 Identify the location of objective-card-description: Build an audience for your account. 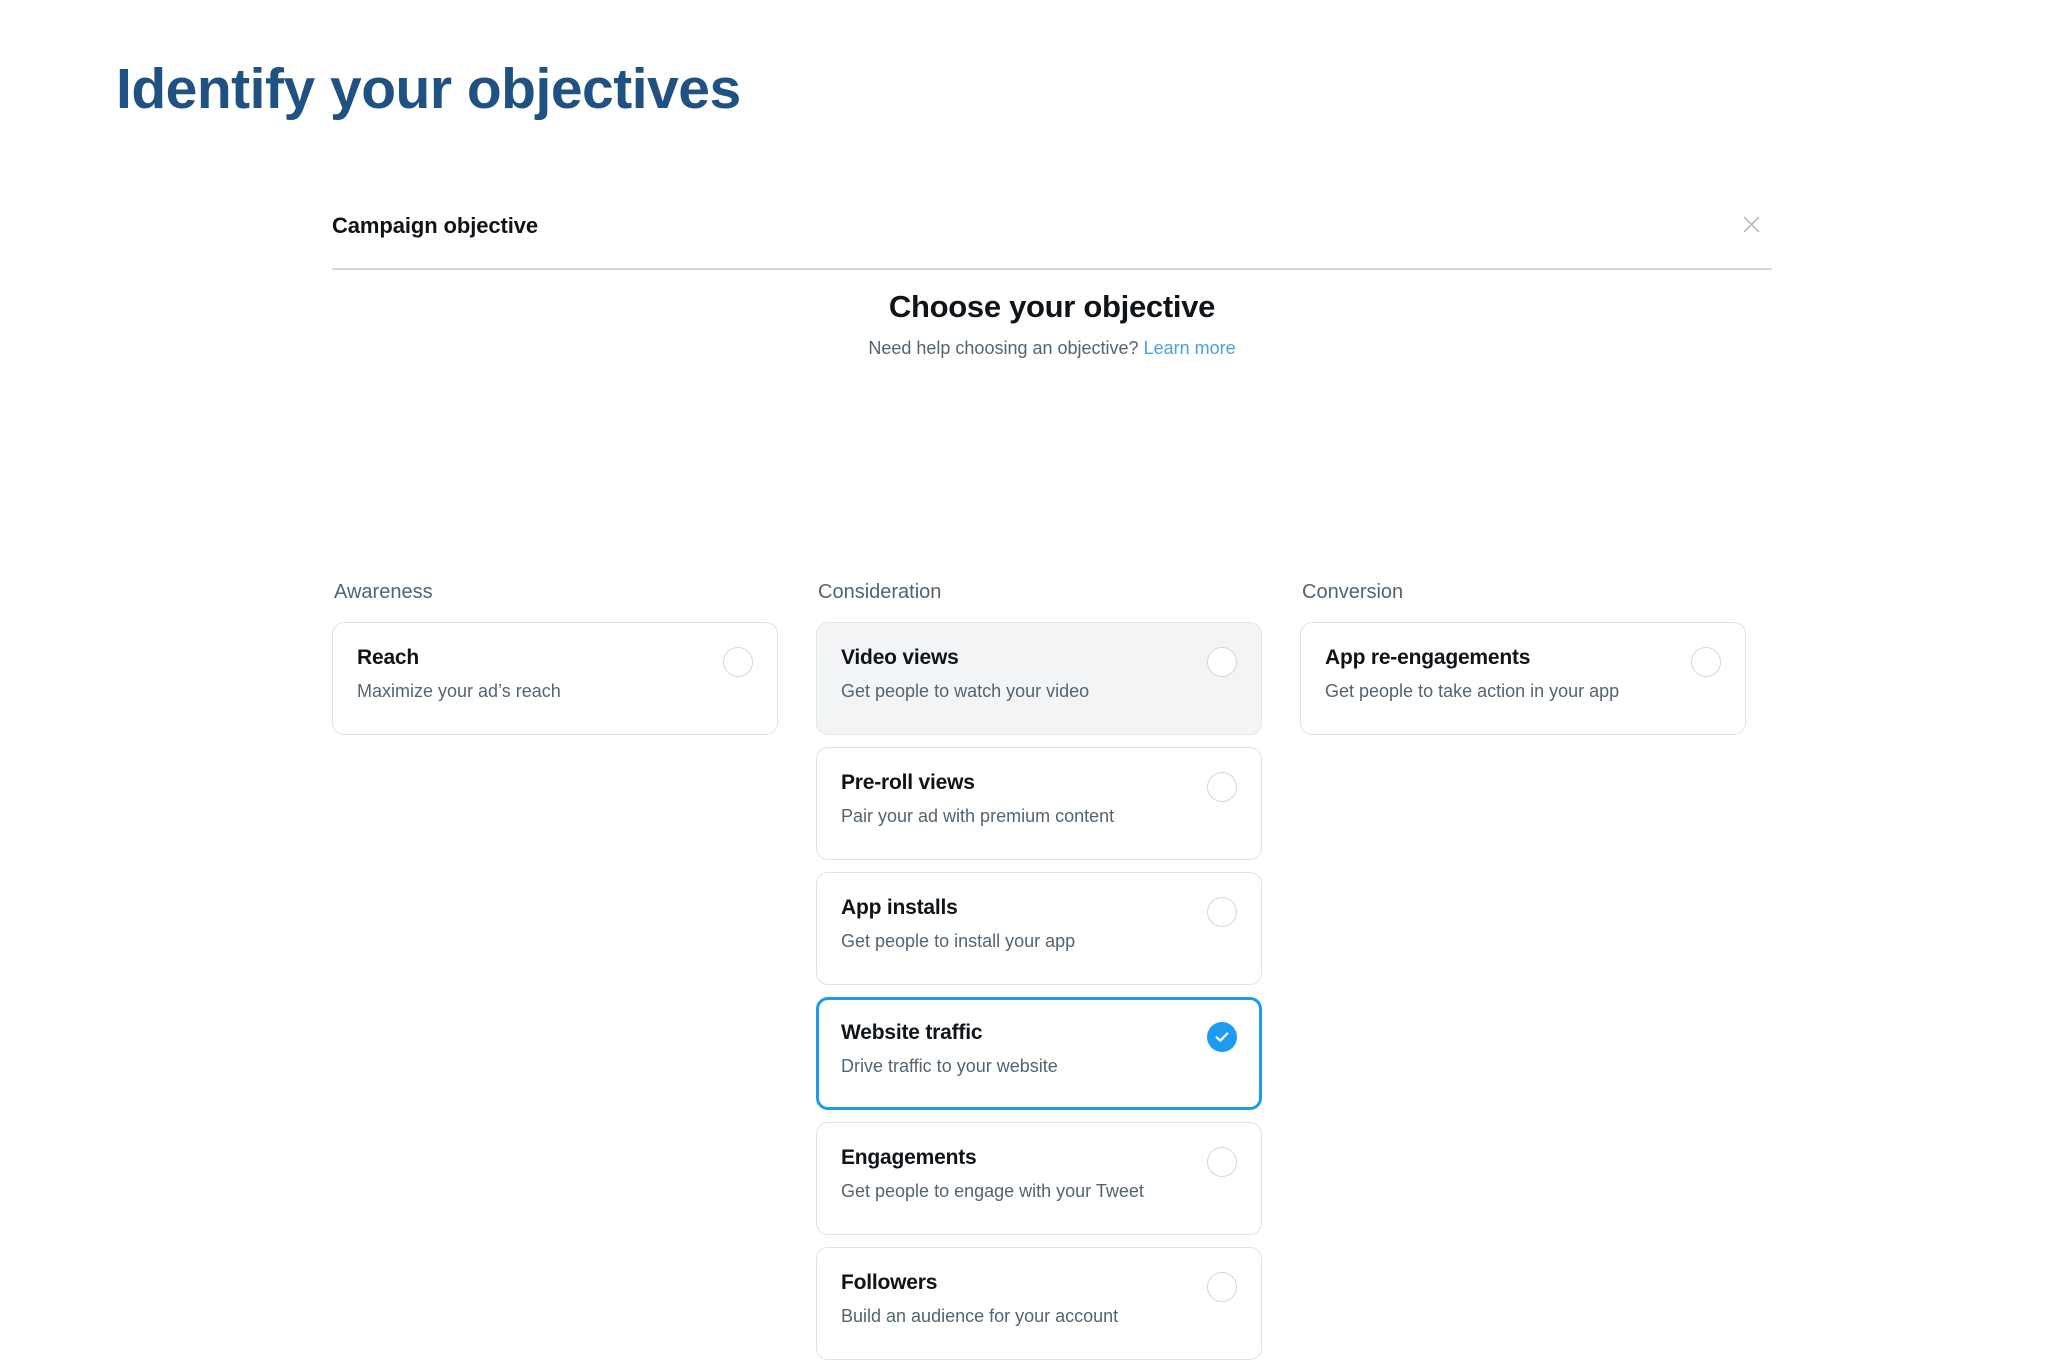
(980, 1316).